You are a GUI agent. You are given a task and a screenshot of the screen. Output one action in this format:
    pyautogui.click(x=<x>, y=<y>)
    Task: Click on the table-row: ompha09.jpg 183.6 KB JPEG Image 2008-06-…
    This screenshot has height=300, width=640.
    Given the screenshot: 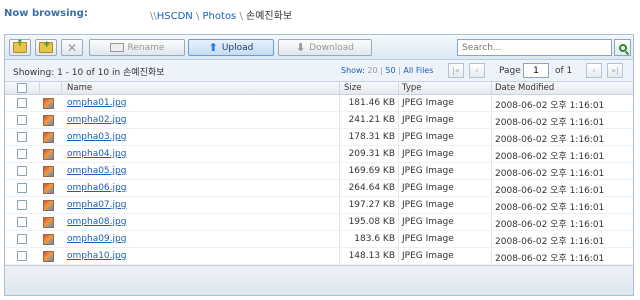 What is the action you would take?
    pyautogui.click(x=319, y=239)
    